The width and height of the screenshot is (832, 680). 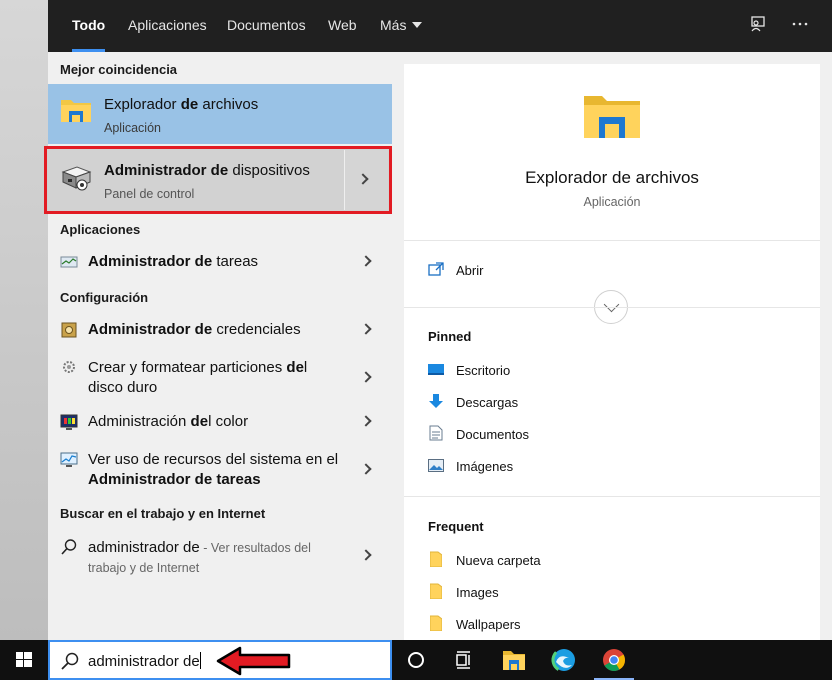 I want to click on pictures-icon, so click(x=436, y=468).